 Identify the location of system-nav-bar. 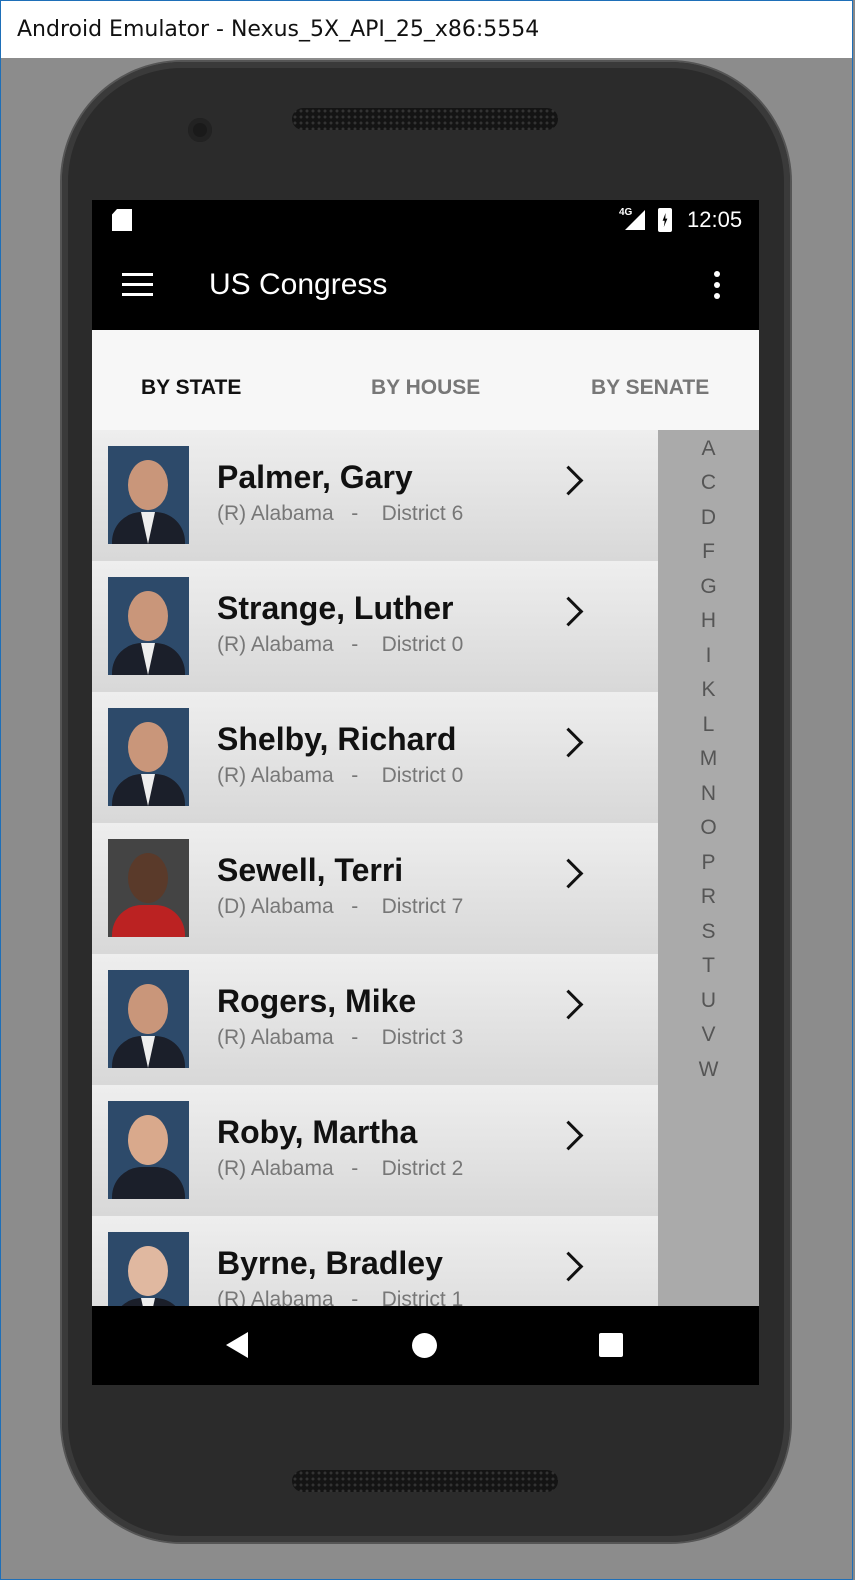
(425, 1345).